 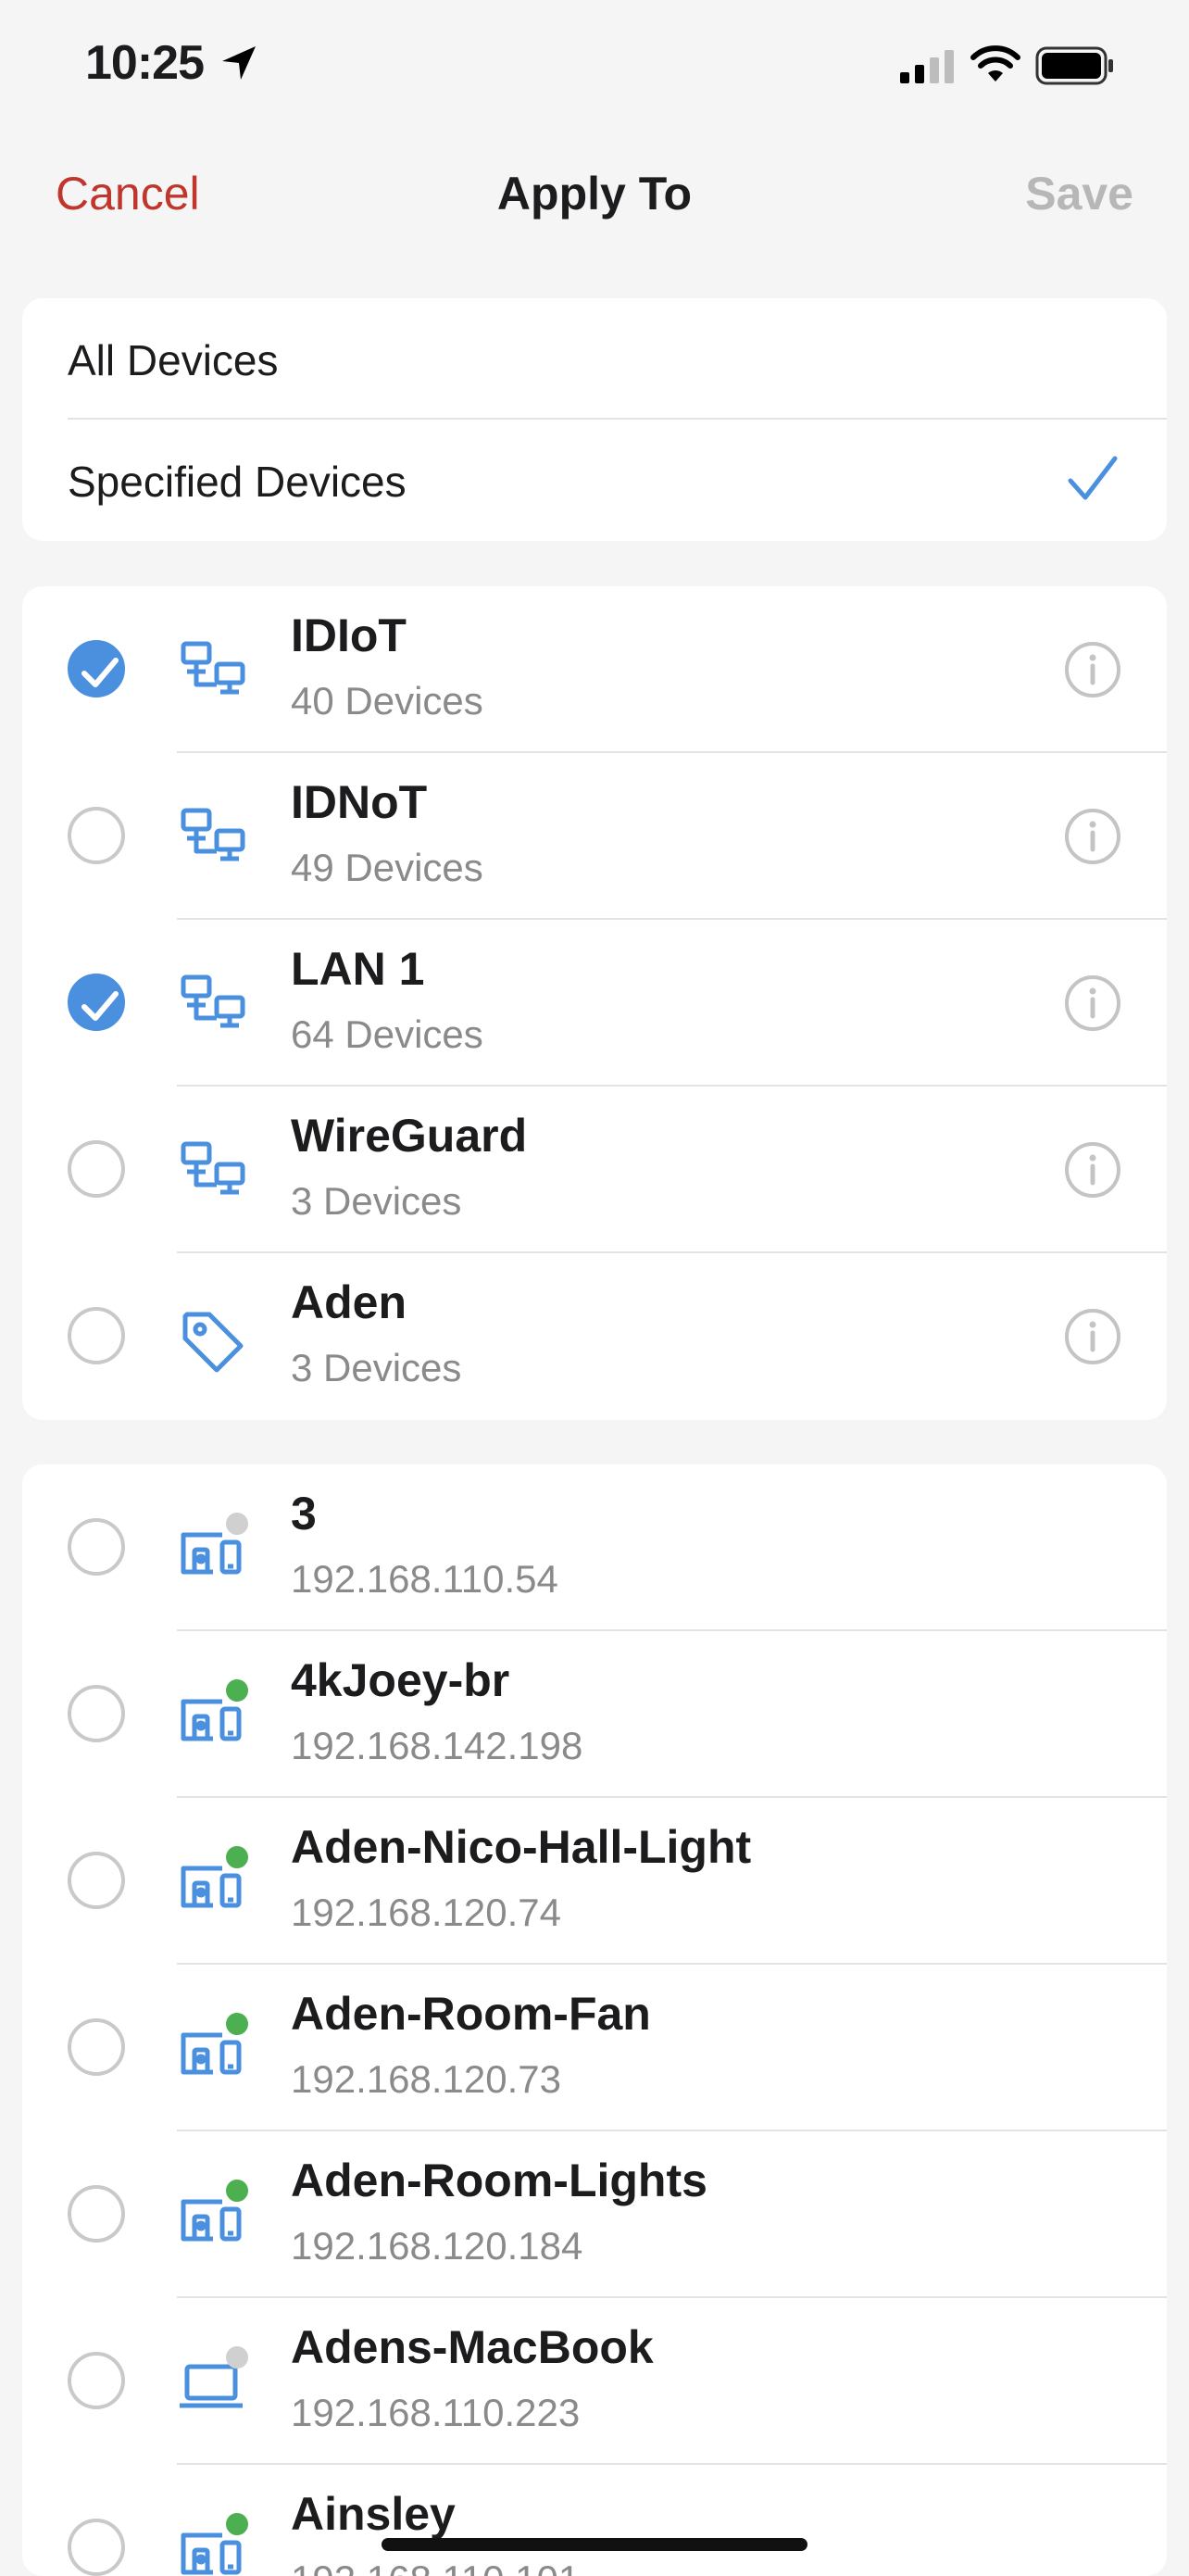 What do you see at coordinates (1093, 478) in the screenshot?
I see `checkmark-icon` at bounding box center [1093, 478].